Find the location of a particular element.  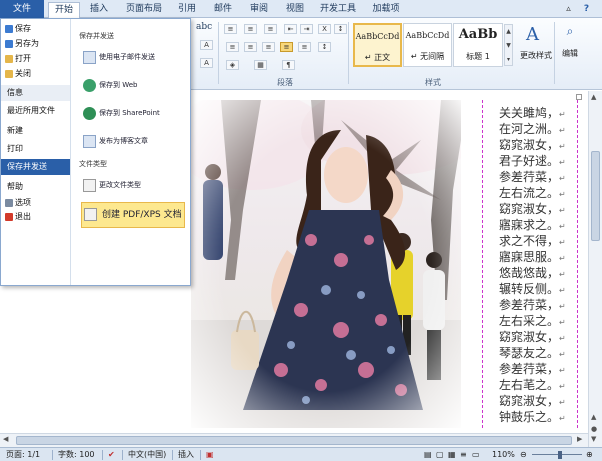

styles-scroll: ▲ ▼ ▾ is located at coordinates (508, 45).